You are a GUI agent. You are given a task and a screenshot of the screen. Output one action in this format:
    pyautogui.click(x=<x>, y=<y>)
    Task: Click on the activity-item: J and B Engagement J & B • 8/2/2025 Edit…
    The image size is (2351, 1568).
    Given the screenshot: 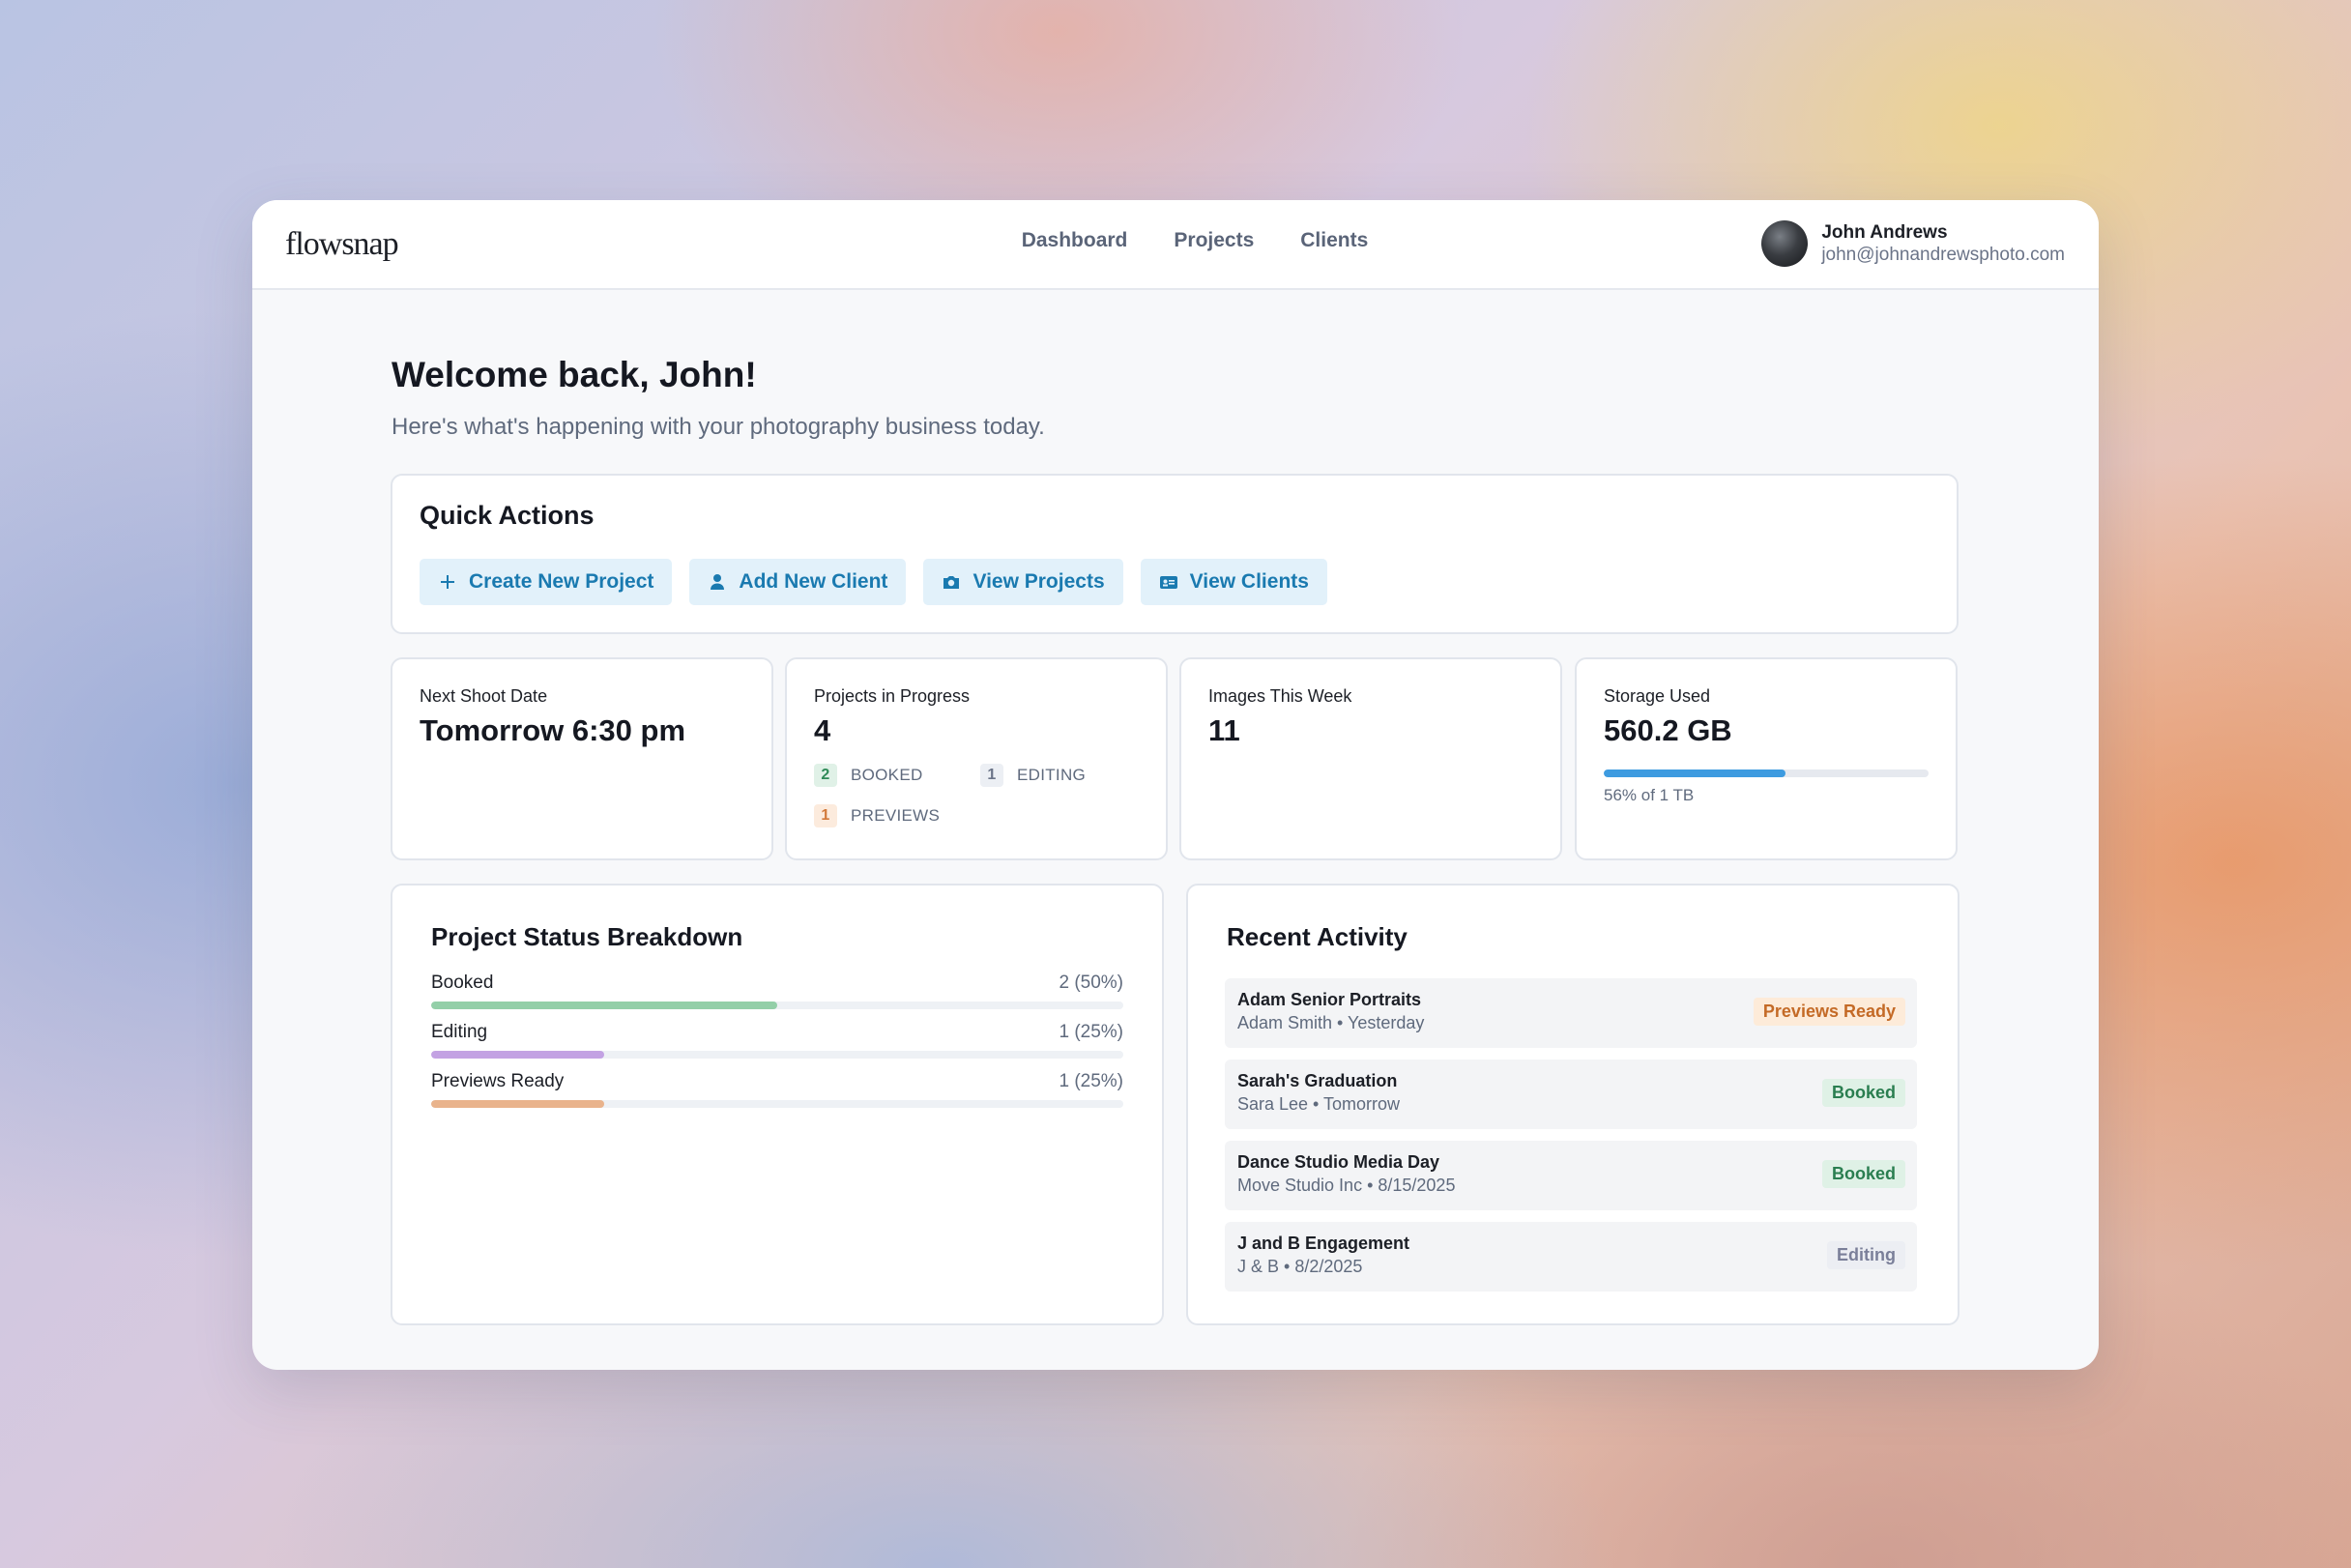 What is the action you would take?
    pyautogui.click(x=1571, y=1257)
    